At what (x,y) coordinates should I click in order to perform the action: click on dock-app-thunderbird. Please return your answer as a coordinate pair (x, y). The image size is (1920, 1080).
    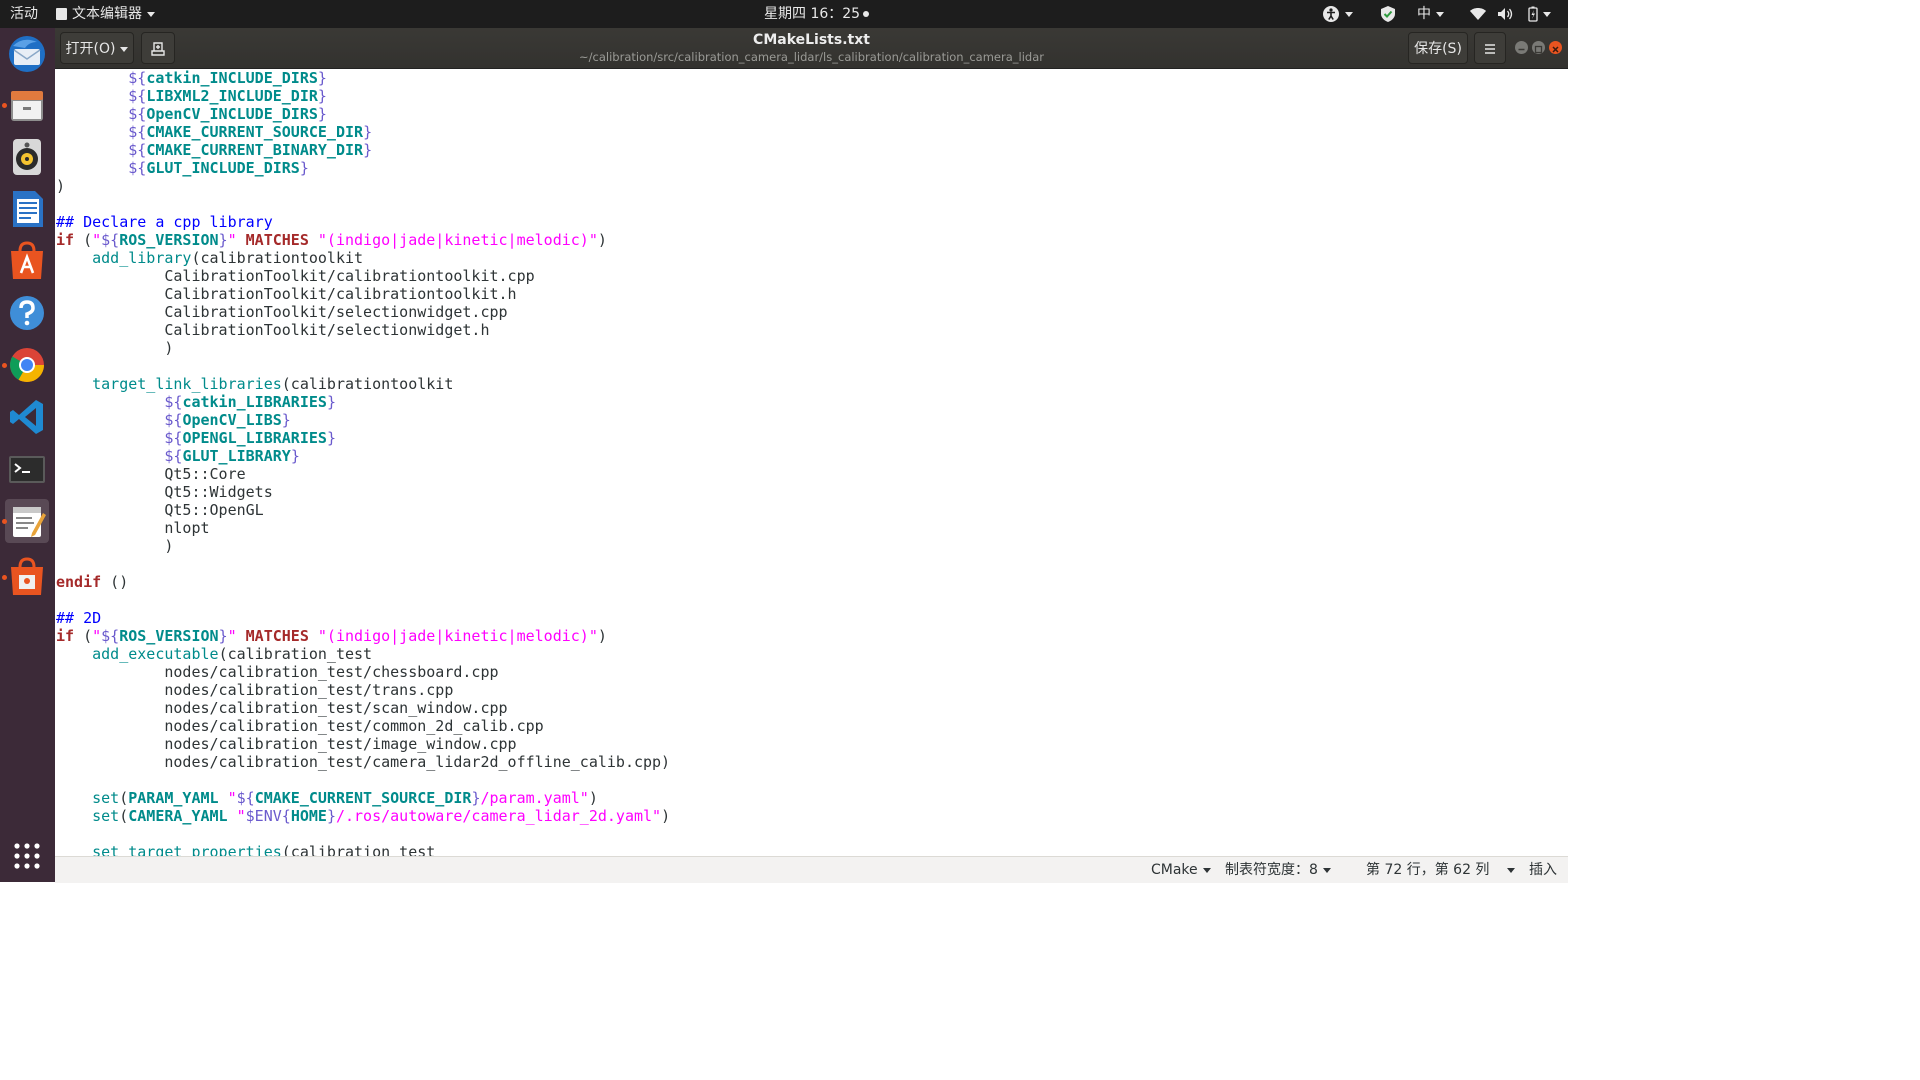
    Looking at the image, I should click on (27, 54).